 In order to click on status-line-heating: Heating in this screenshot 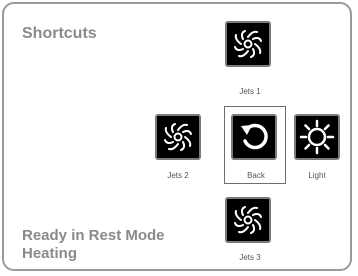, I will do `click(50, 253)`.